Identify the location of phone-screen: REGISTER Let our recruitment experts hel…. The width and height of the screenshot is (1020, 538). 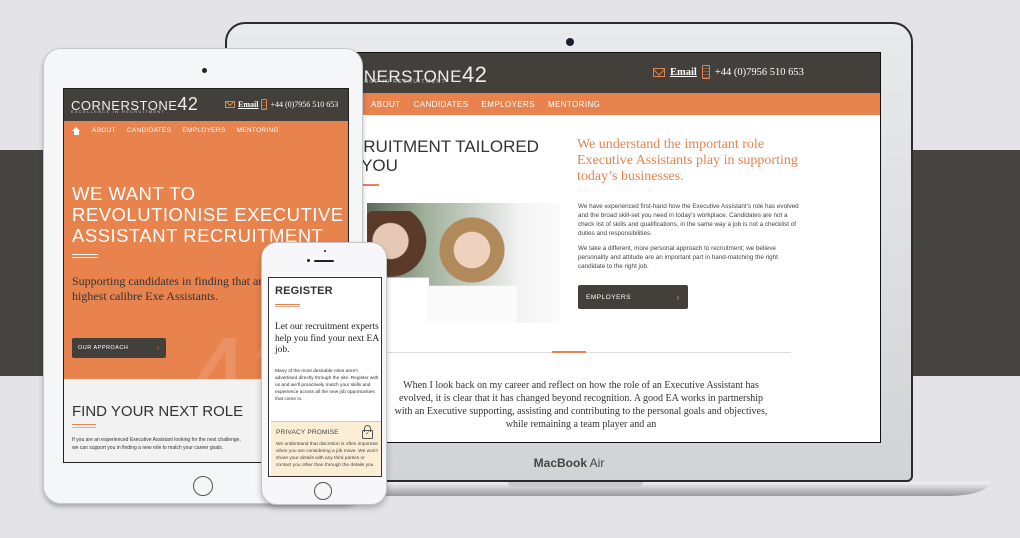
(325, 377).